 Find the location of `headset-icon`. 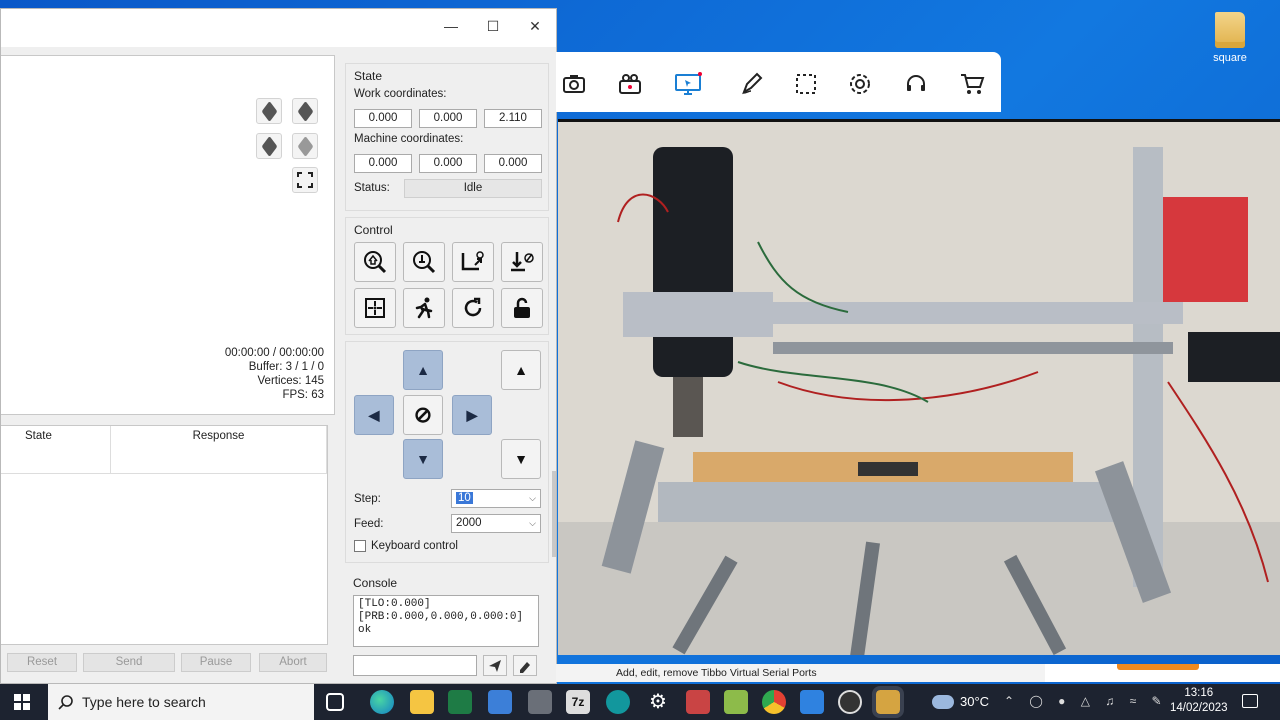

headset-icon is located at coordinates (916, 84).